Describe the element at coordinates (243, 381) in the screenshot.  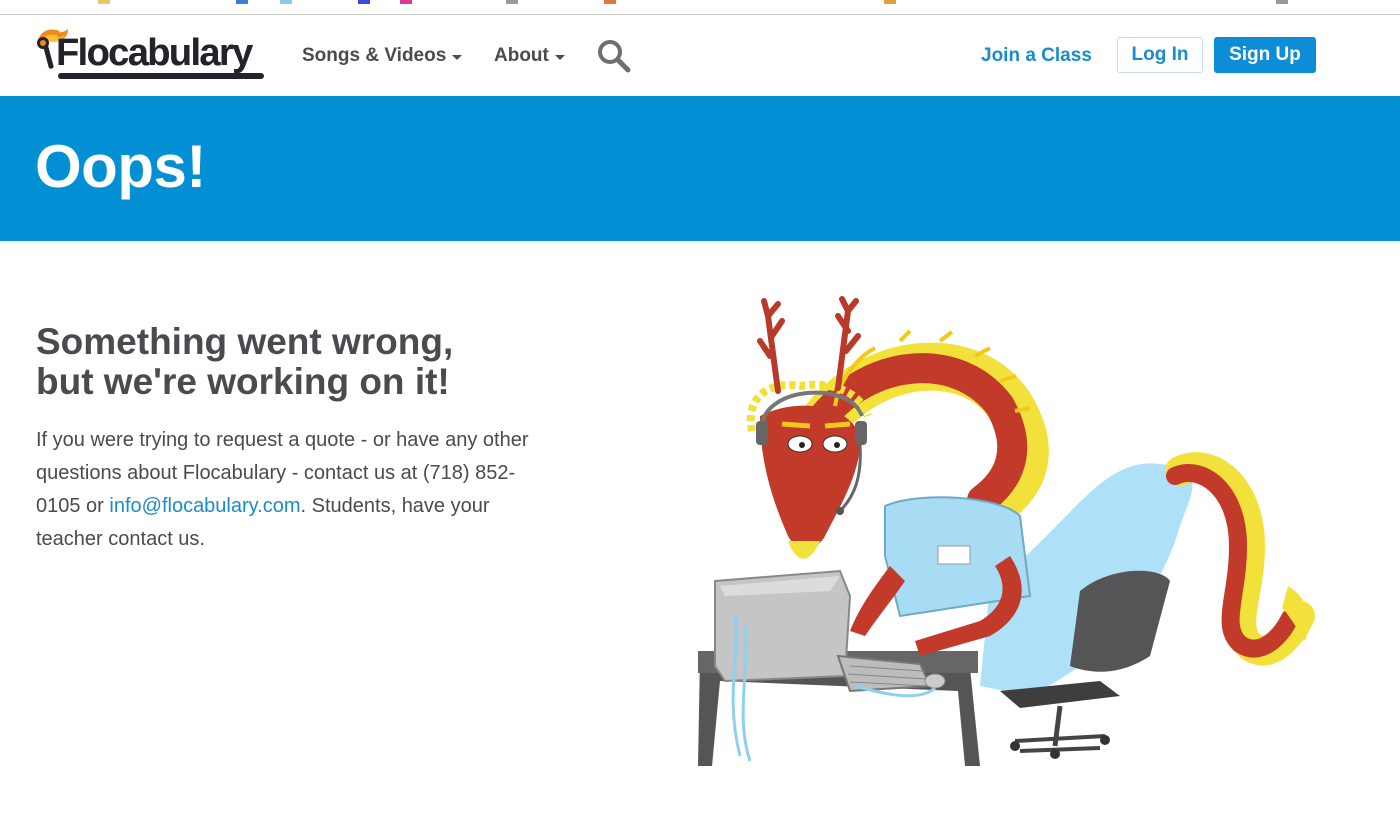
I see `headline-line-2: but we're working on it!` at that location.